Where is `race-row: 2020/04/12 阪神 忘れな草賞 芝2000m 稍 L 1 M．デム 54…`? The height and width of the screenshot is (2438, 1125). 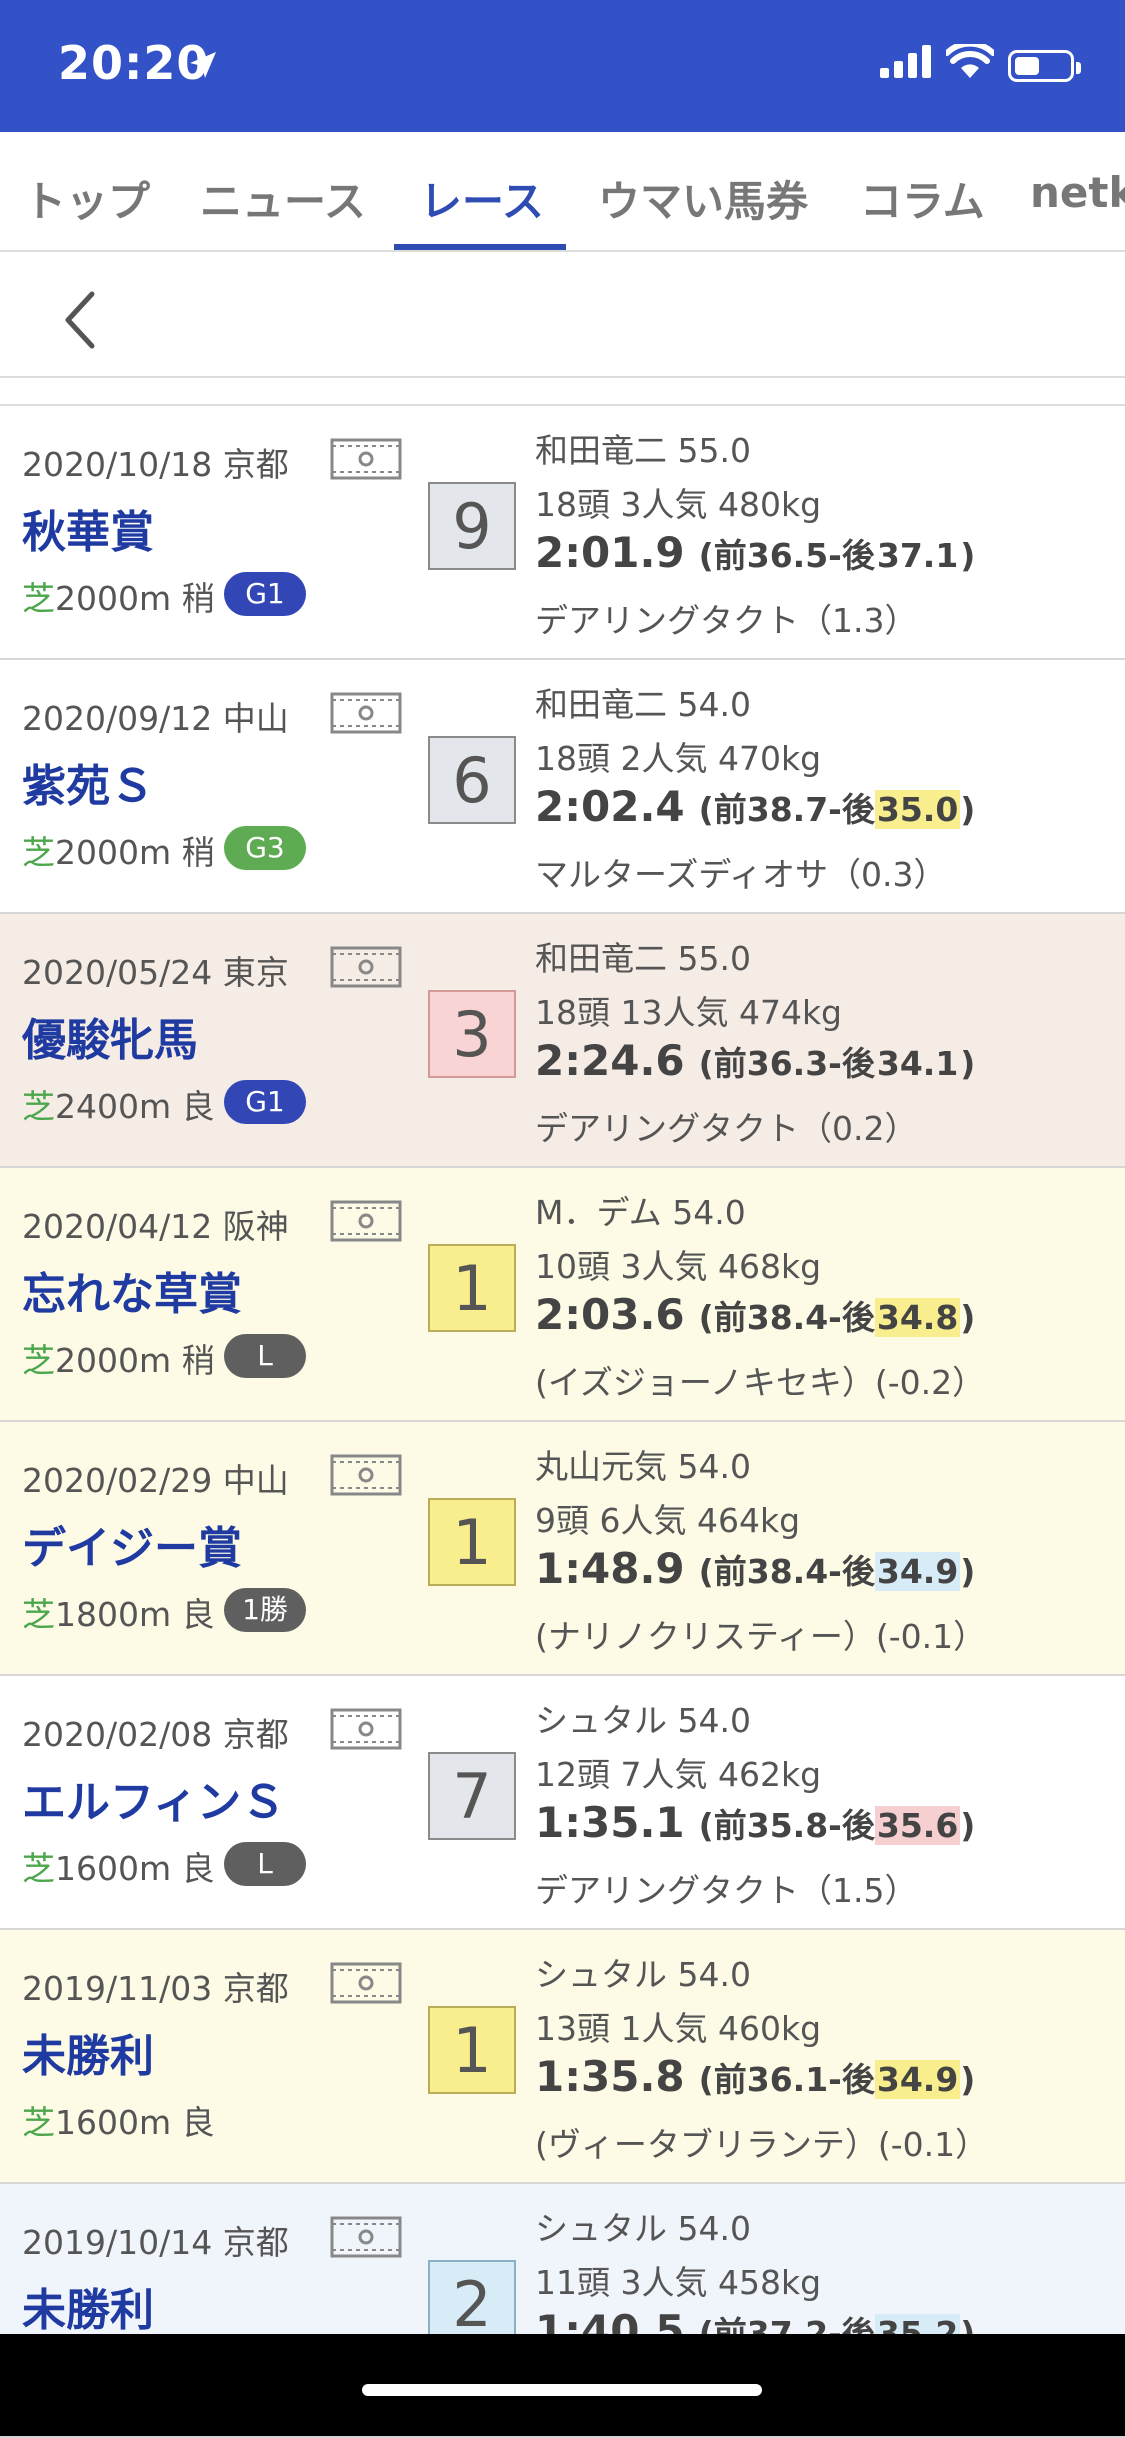 race-row: 2020/04/12 阪神 忘れな草賞 芝2000m 稍 L 1 M．デム 54… is located at coordinates (562, 1295).